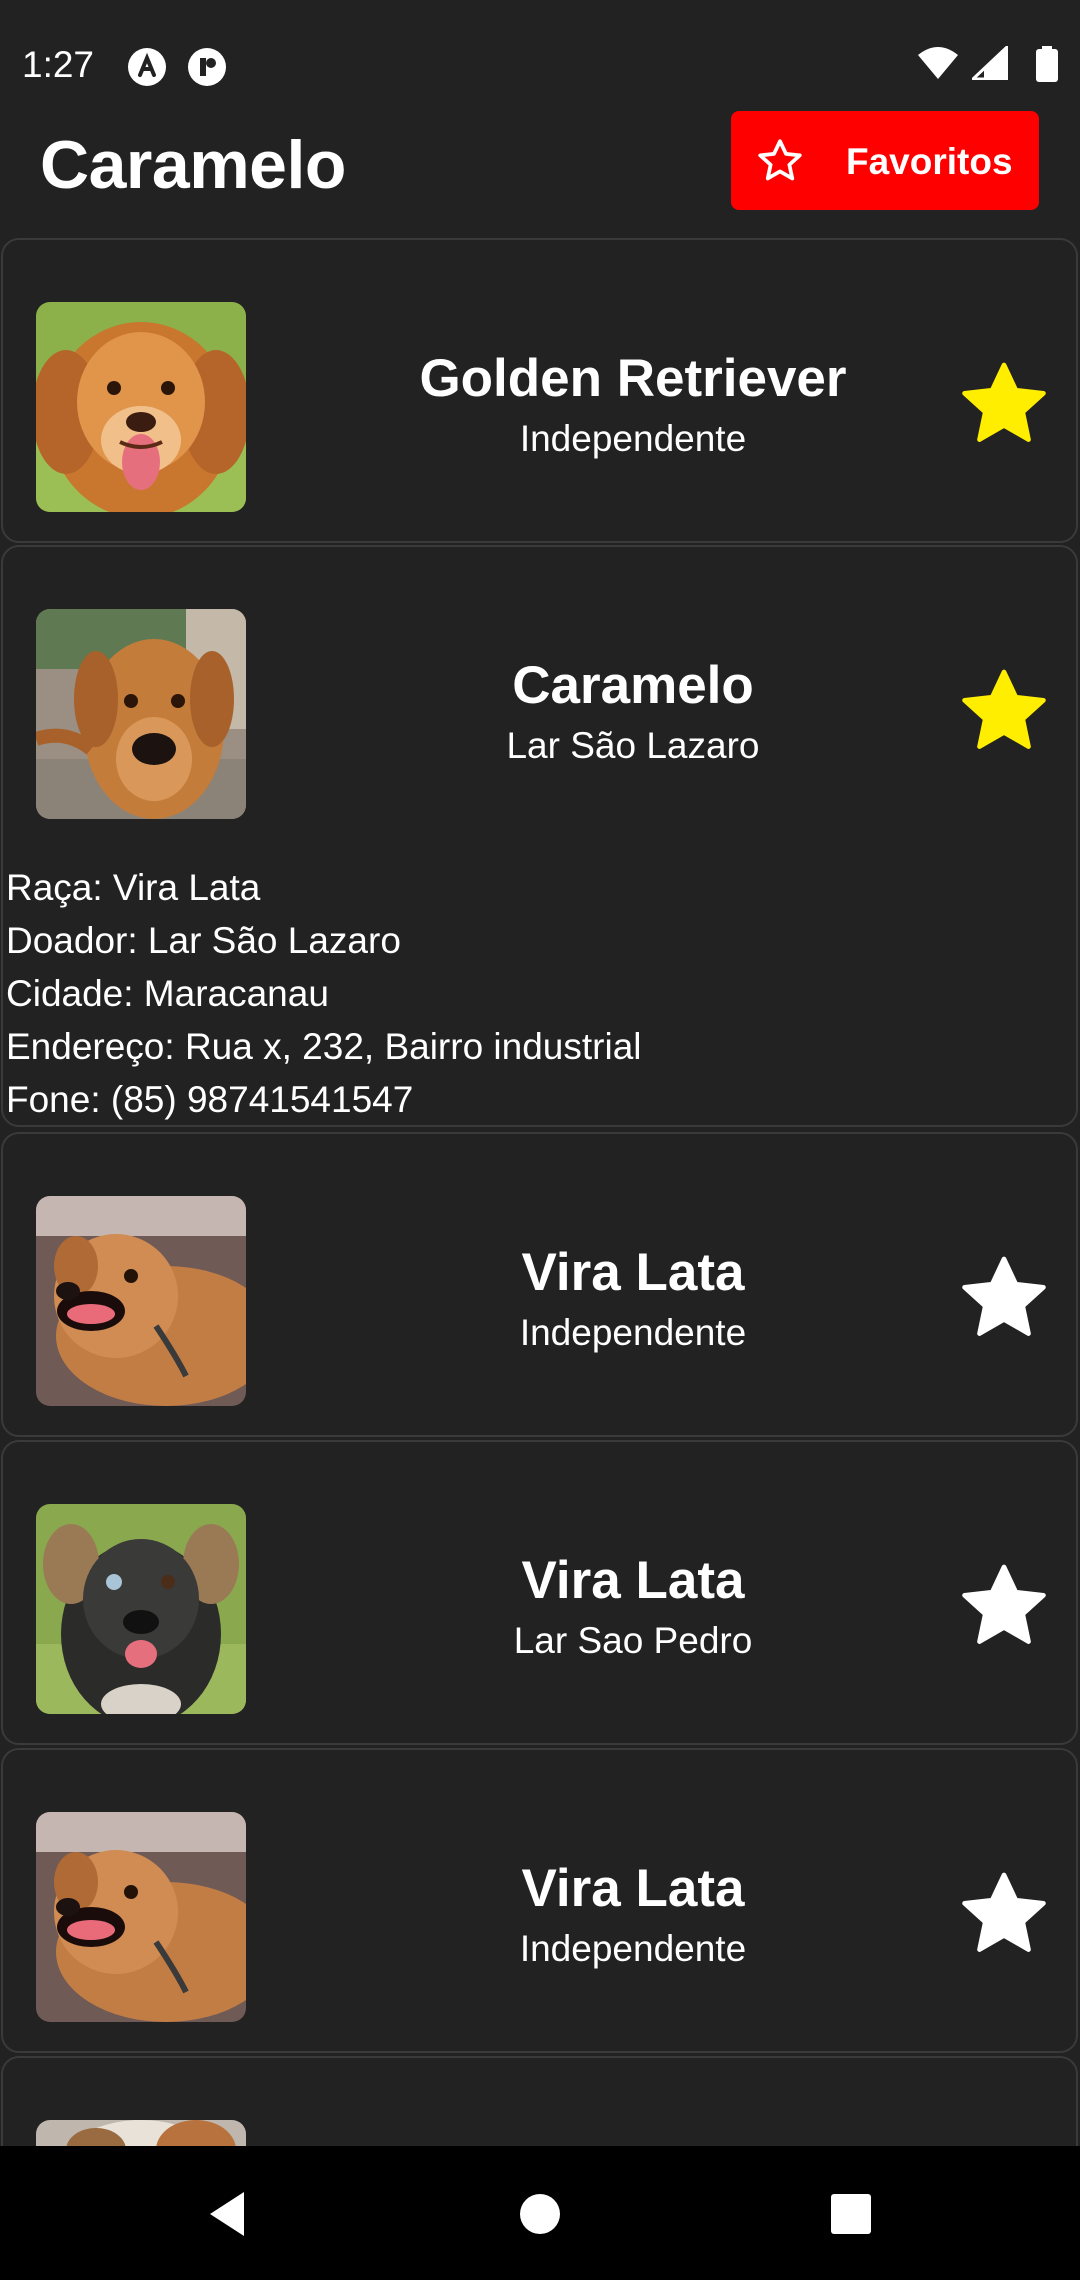 The image size is (1080, 2280). I want to click on dog-donor: Lar Sao Pedro, so click(633, 1640).